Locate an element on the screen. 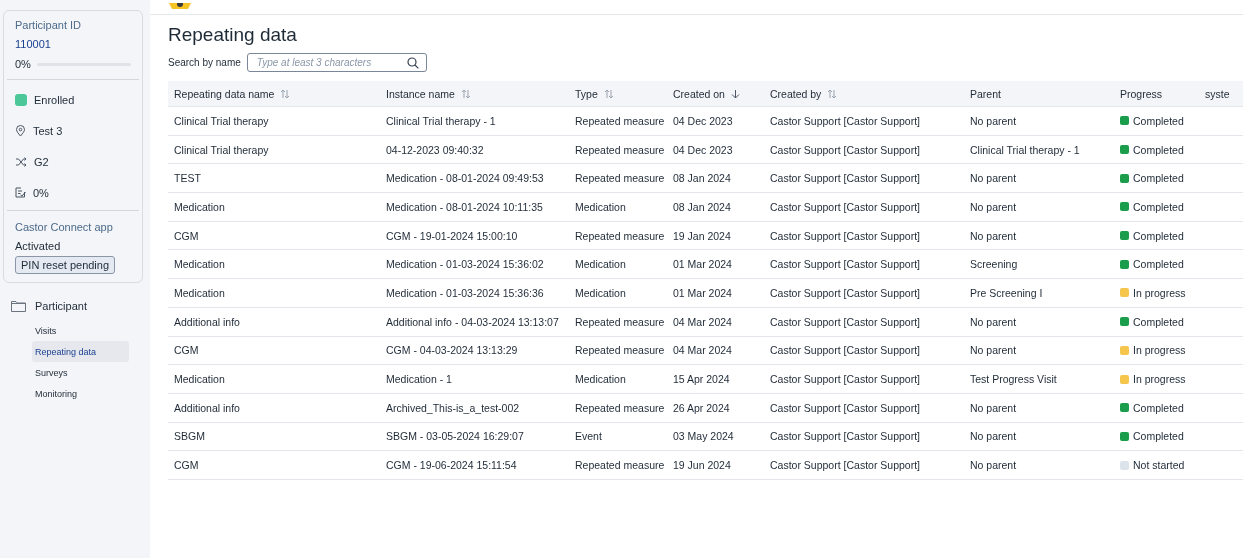 The height and width of the screenshot is (558, 1243). search-label: Search by name is located at coordinates (204, 62).